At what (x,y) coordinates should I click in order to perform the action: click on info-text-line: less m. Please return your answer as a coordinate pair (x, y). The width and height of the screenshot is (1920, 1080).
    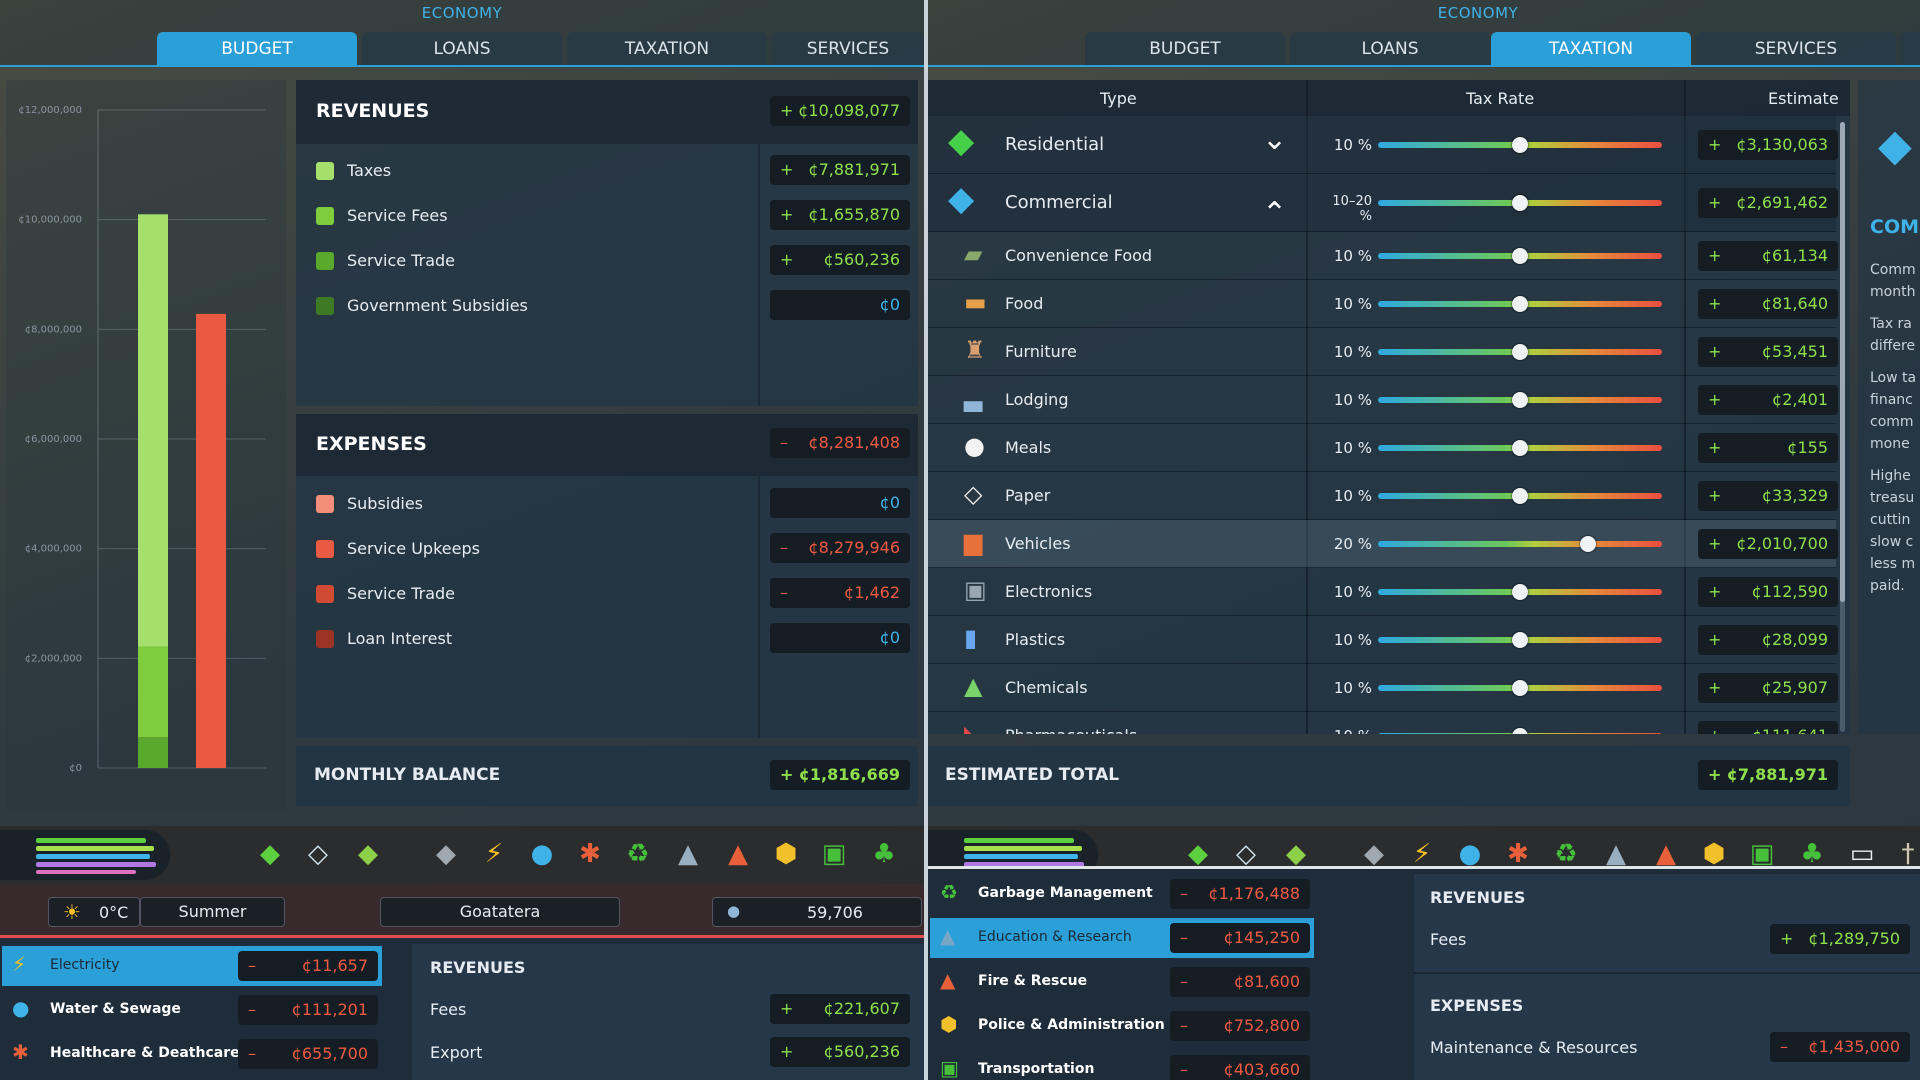
    Looking at the image, I should click on (1893, 564).